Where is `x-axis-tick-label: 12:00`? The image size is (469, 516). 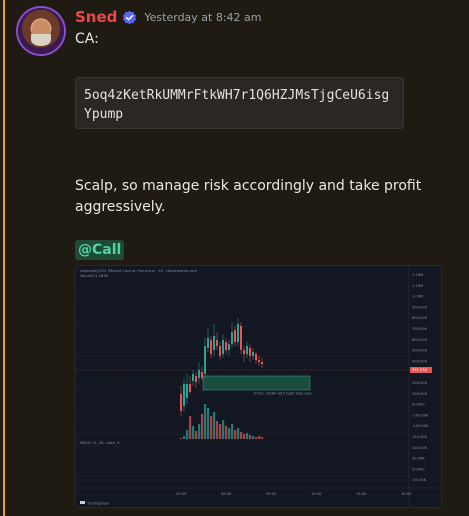
x-axis-tick-label: 12:00 is located at coordinates (316, 494).